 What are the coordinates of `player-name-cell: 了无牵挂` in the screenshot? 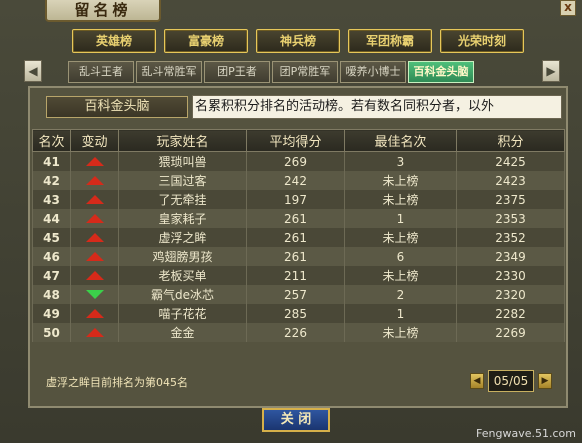 It's located at (182, 199).